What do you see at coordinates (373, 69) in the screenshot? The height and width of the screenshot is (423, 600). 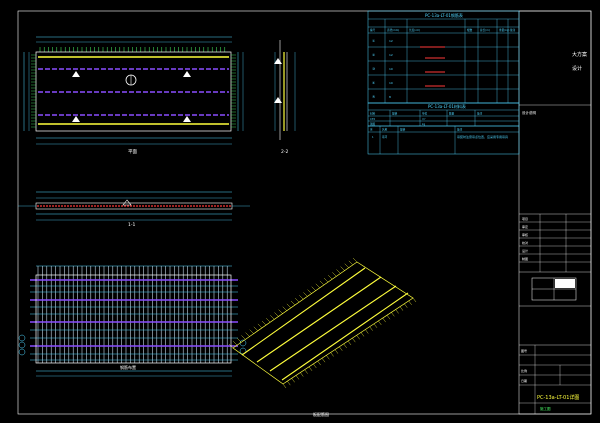 I see `table-cell: ③` at bounding box center [373, 69].